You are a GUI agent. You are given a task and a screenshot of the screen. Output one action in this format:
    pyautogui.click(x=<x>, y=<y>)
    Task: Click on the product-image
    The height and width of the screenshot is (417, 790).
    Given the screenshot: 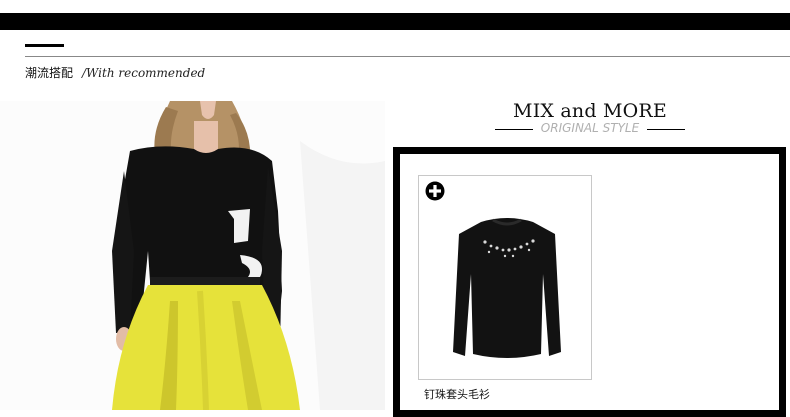 What is the action you would take?
    pyautogui.click(x=507, y=287)
    